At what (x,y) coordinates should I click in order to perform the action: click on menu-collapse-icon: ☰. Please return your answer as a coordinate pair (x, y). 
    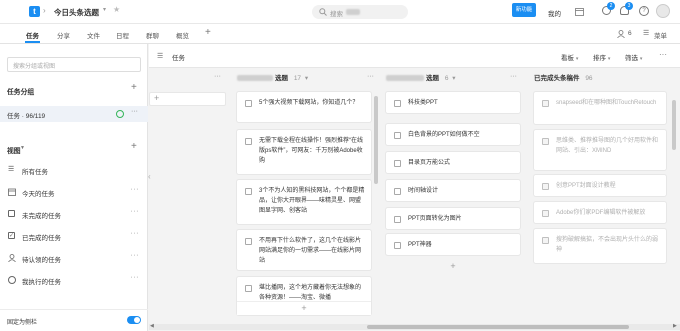
    Looking at the image, I should click on (160, 56).